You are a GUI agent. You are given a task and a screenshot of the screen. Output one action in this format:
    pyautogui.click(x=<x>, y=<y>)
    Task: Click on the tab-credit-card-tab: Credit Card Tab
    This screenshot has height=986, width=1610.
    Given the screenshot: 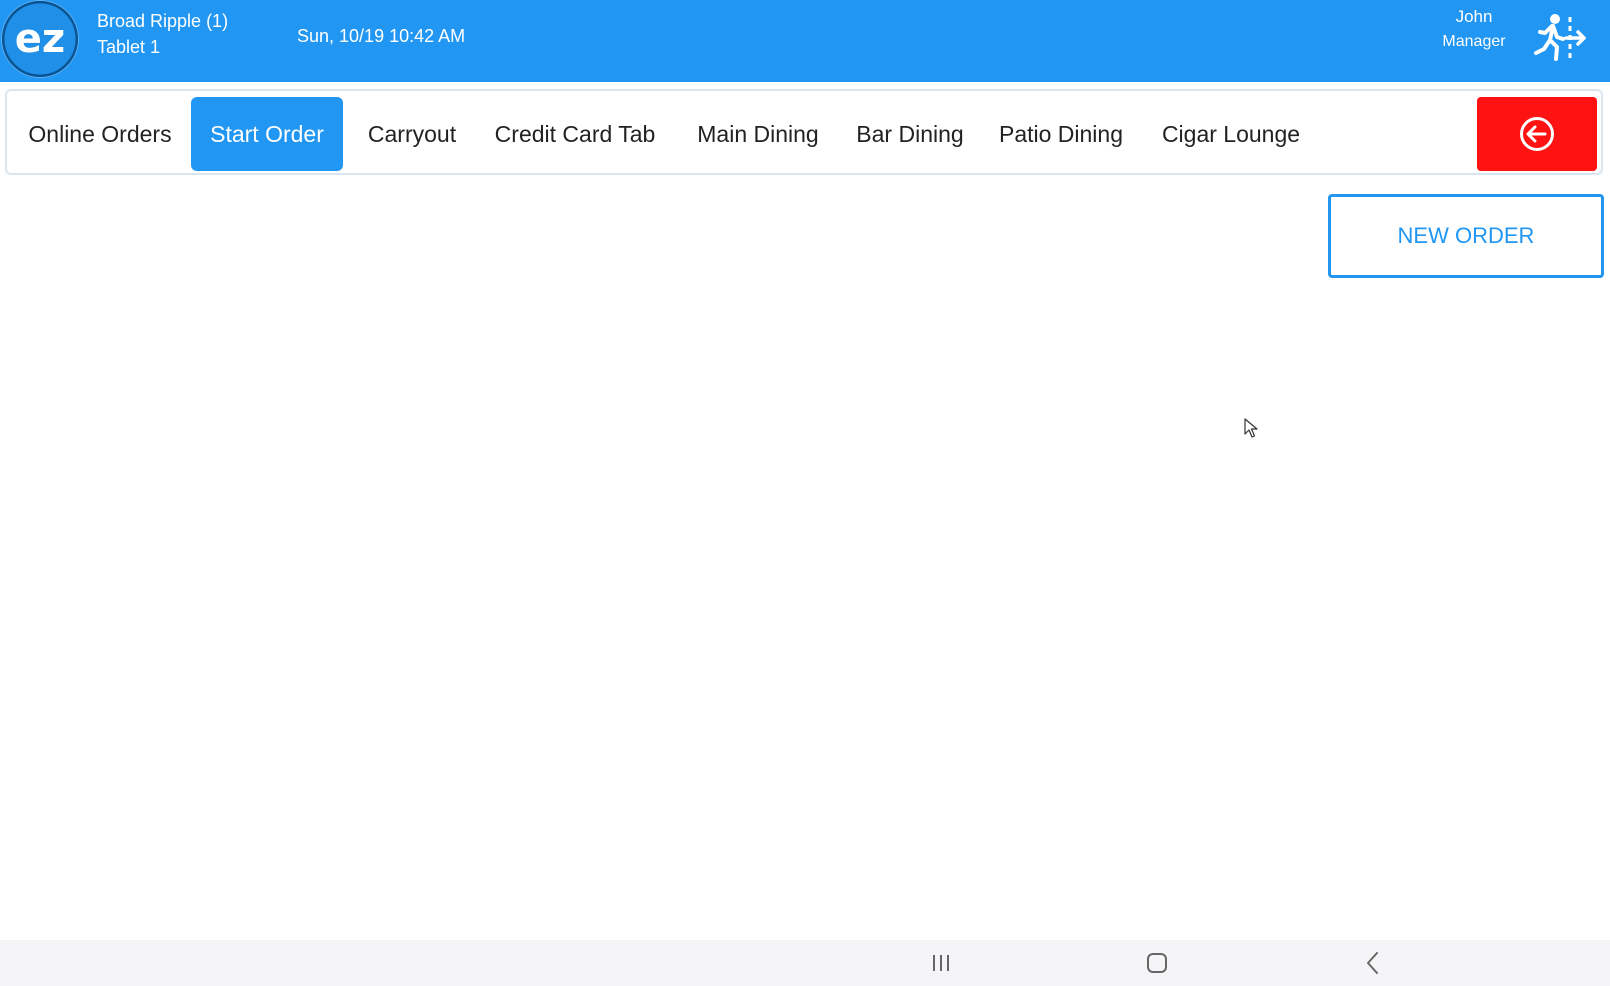 What is the action you would take?
    pyautogui.click(x=575, y=134)
    